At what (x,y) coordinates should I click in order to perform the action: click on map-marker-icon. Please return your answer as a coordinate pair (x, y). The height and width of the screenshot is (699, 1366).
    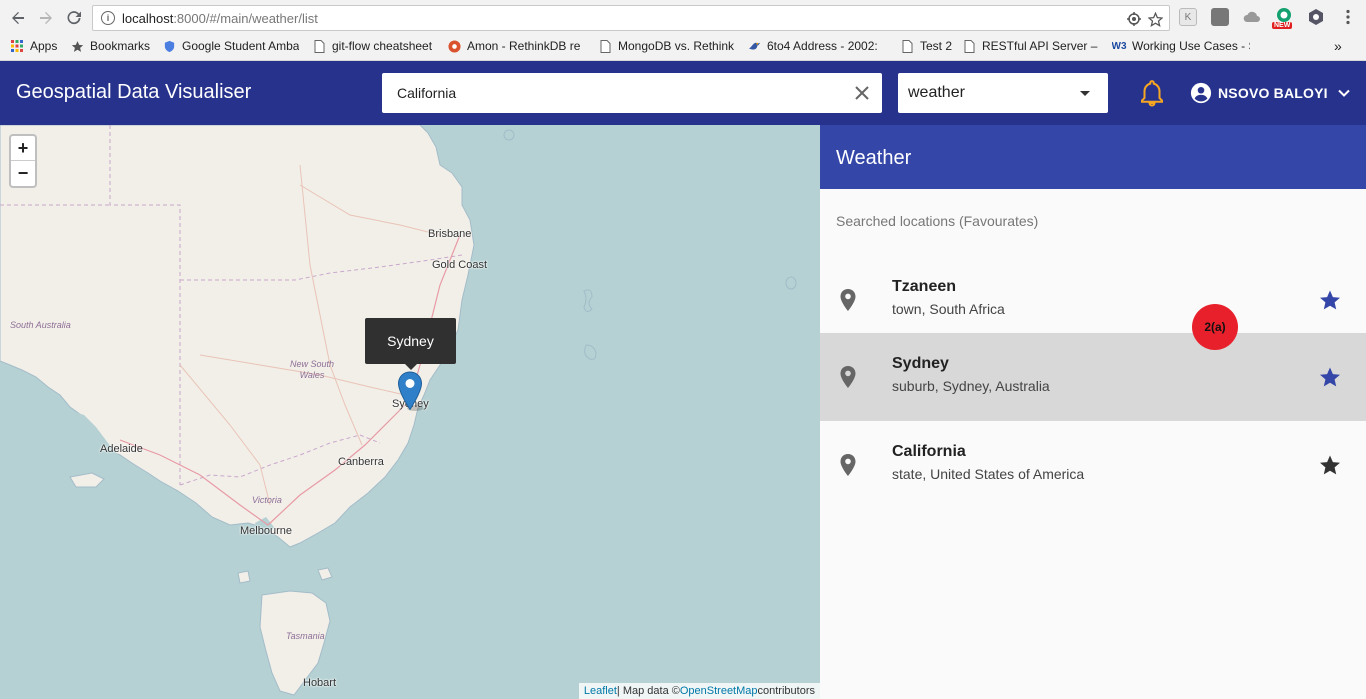
    Looking at the image, I should click on (410, 391).